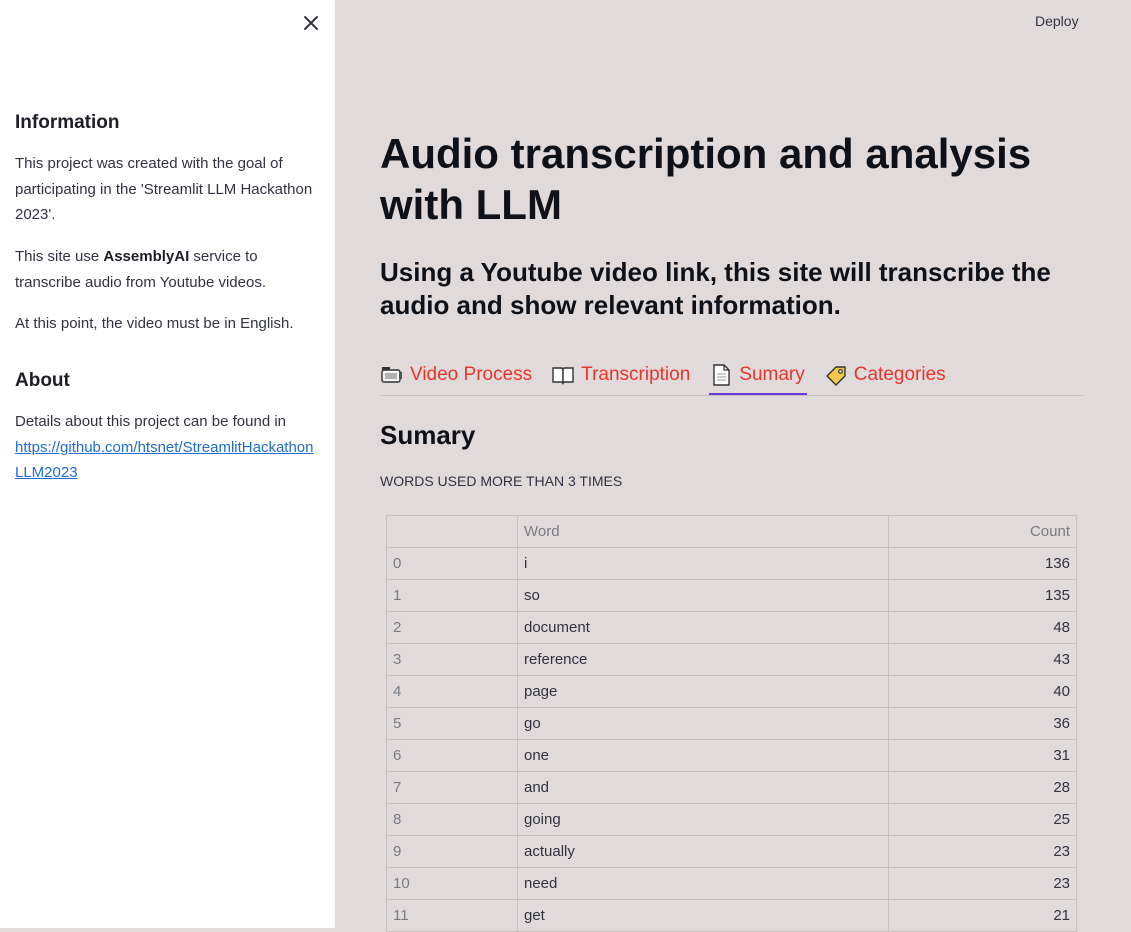  What do you see at coordinates (452, 819) in the screenshot?
I see `row-index-cell: 8` at bounding box center [452, 819].